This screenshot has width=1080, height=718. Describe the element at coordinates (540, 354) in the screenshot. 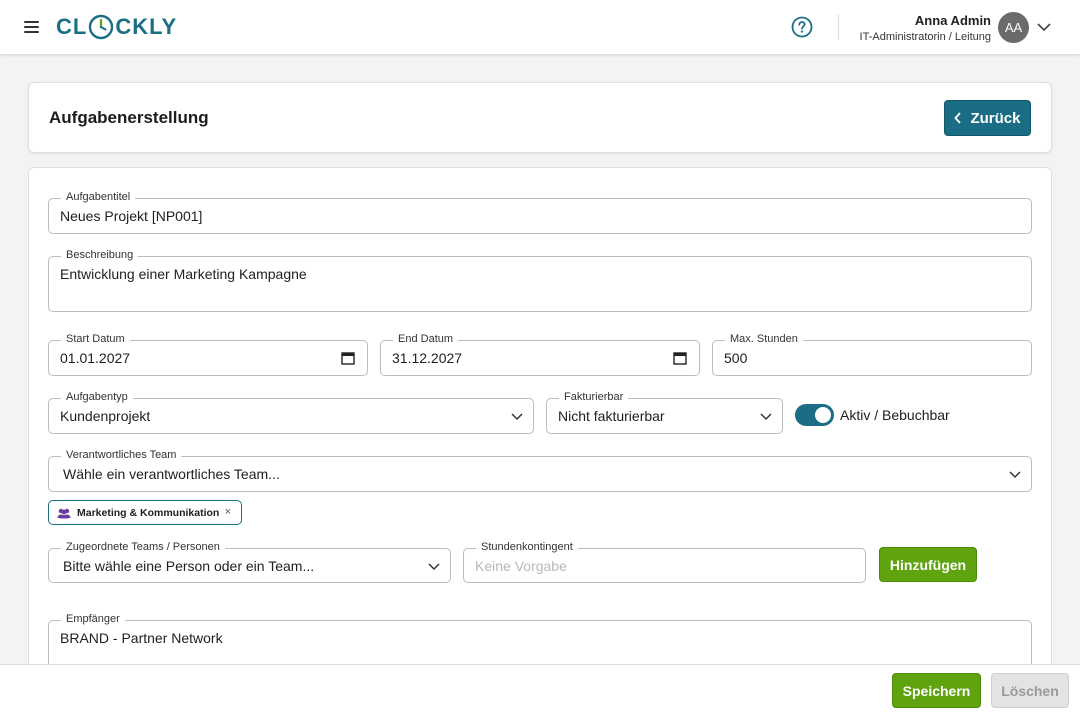

I see `end-date-field: End Datum 31.12.2027` at that location.